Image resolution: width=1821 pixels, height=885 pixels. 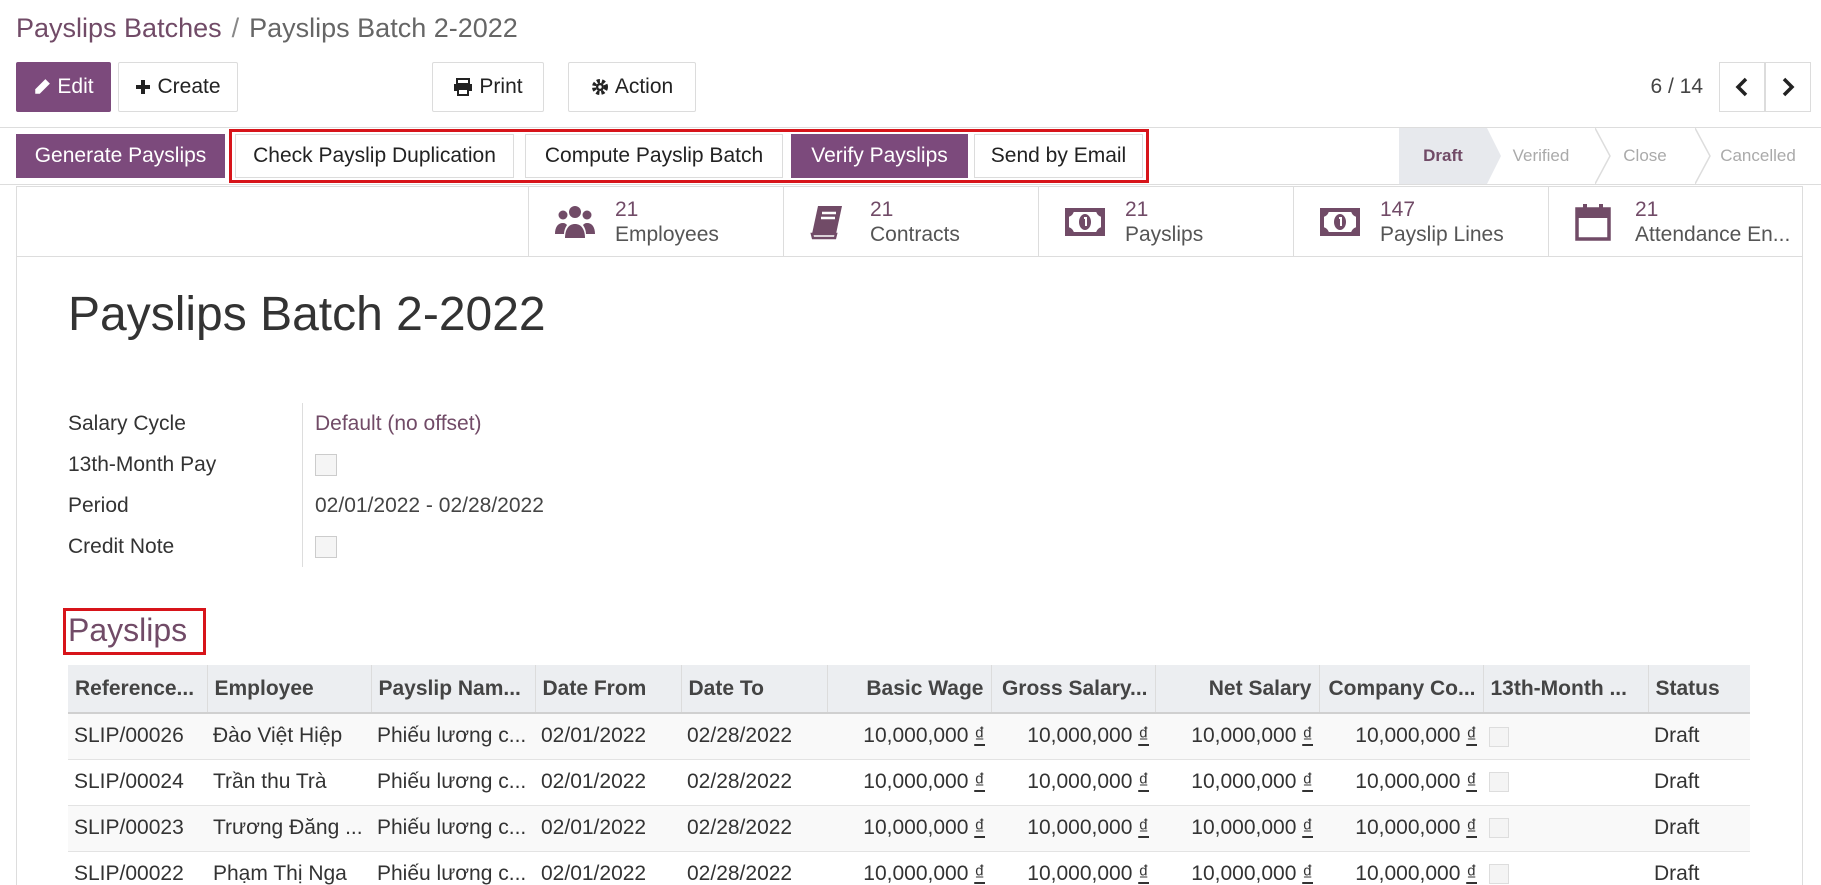 I want to click on record-title: Payslips Batch 2-2022, so click(x=307, y=314).